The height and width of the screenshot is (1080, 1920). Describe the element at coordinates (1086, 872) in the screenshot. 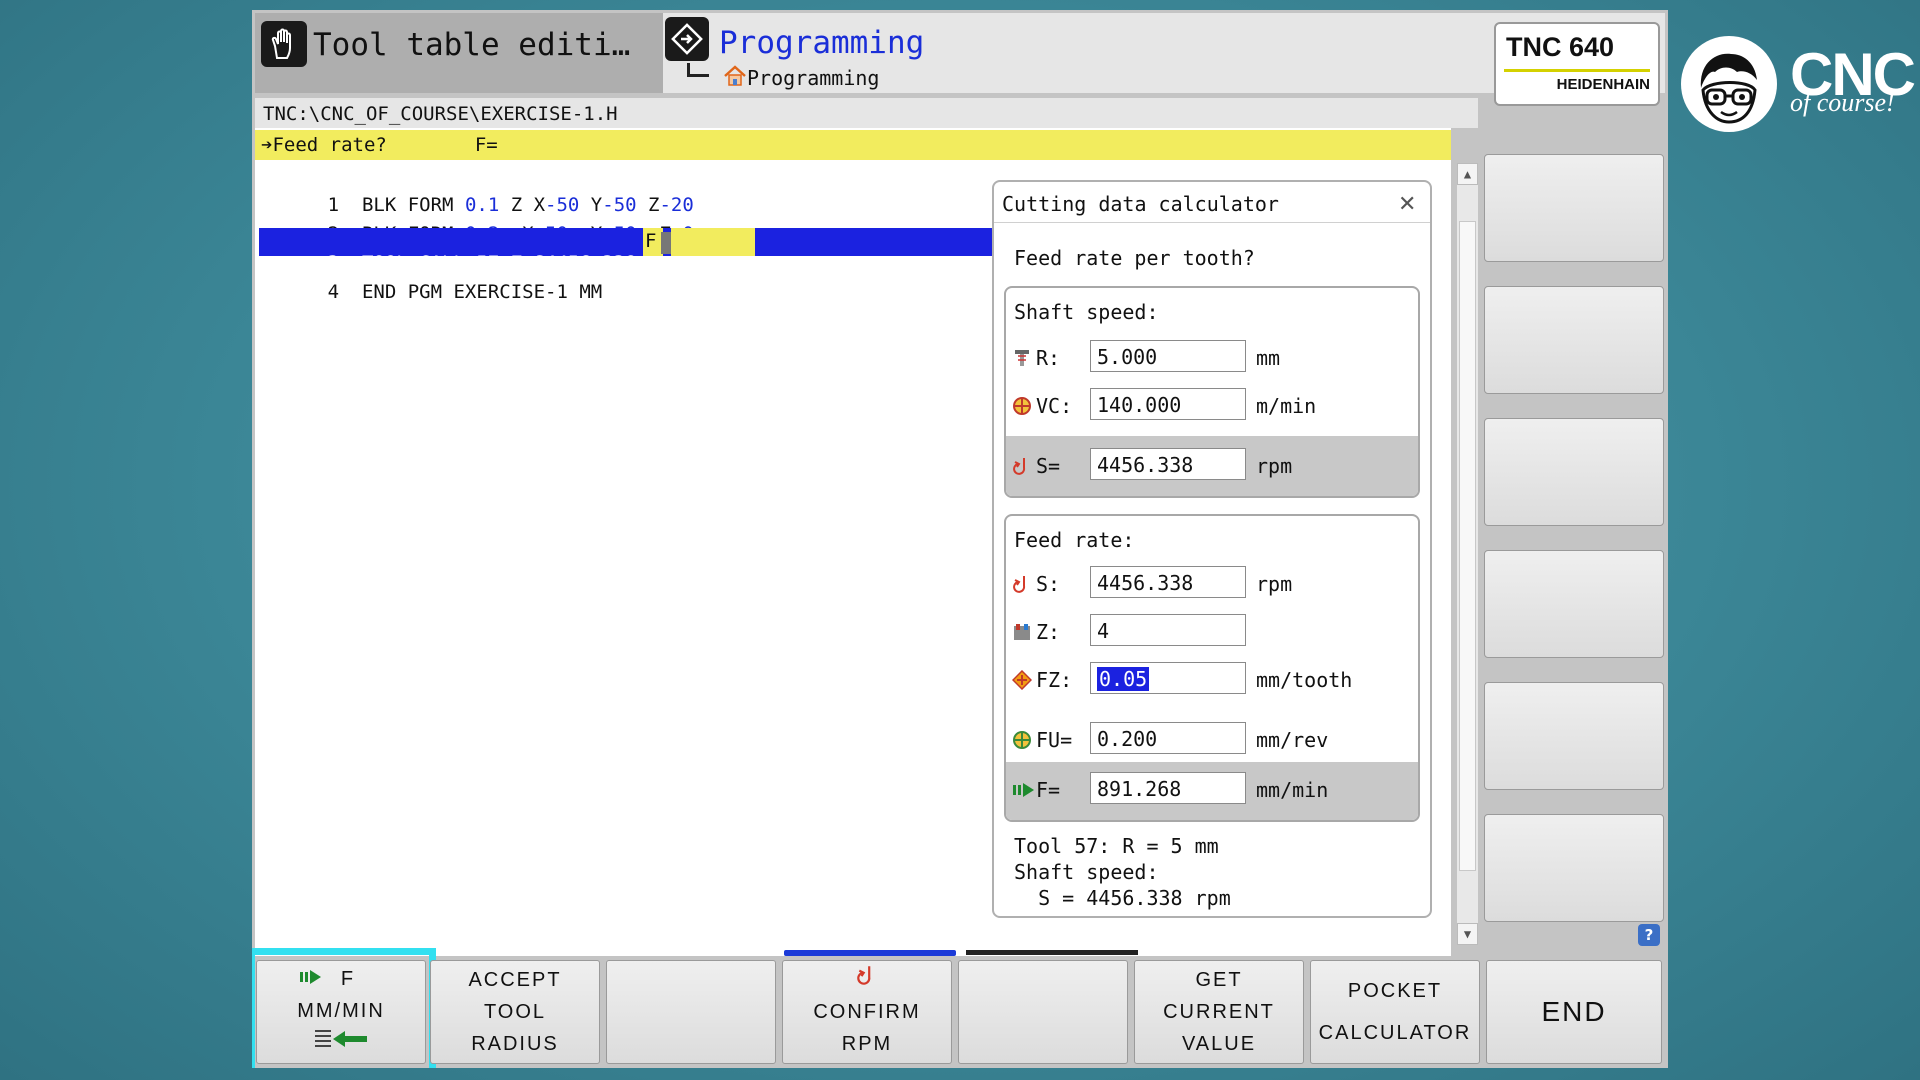

I see `shaft-speed-info-label: Shaft speed:` at that location.